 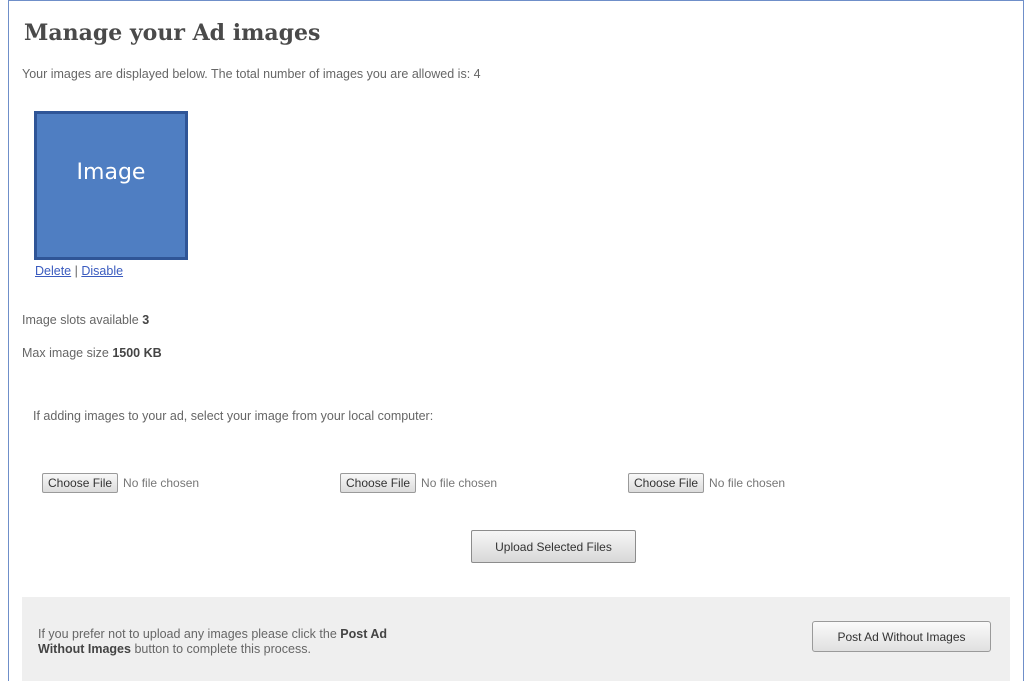 I want to click on disable-link: Disable, so click(x=102, y=271).